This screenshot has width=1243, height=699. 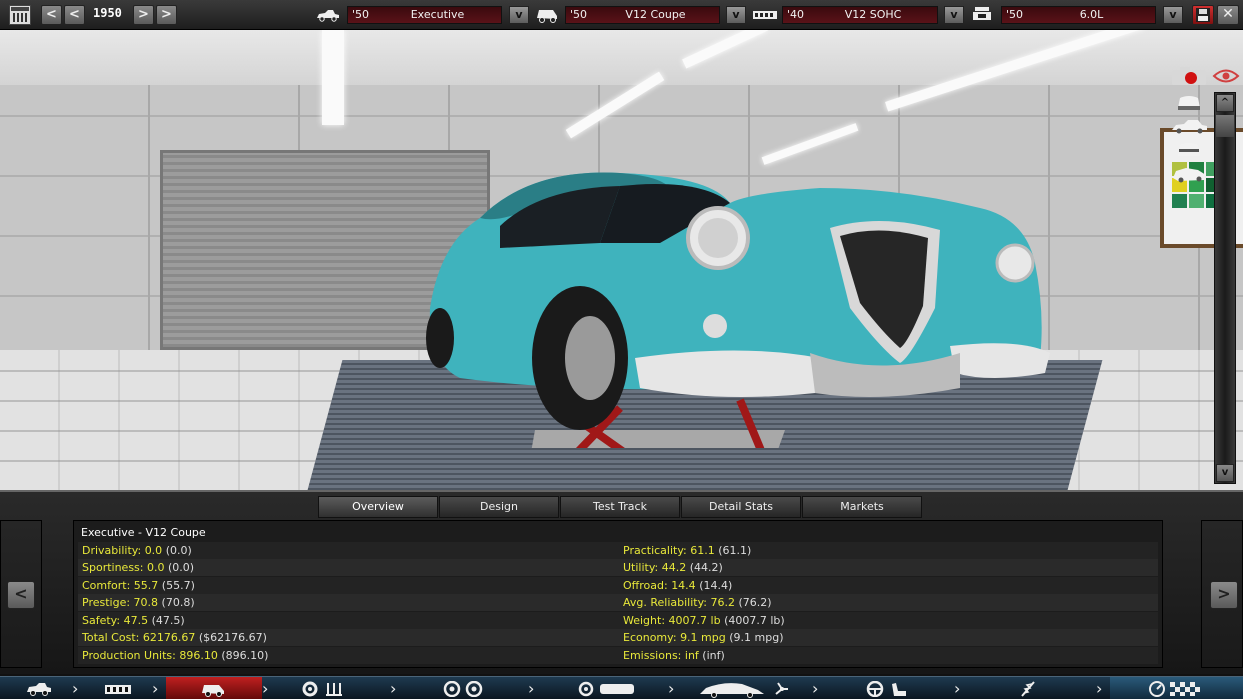 I want to click on year-prev-button: <, so click(x=51, y=15).